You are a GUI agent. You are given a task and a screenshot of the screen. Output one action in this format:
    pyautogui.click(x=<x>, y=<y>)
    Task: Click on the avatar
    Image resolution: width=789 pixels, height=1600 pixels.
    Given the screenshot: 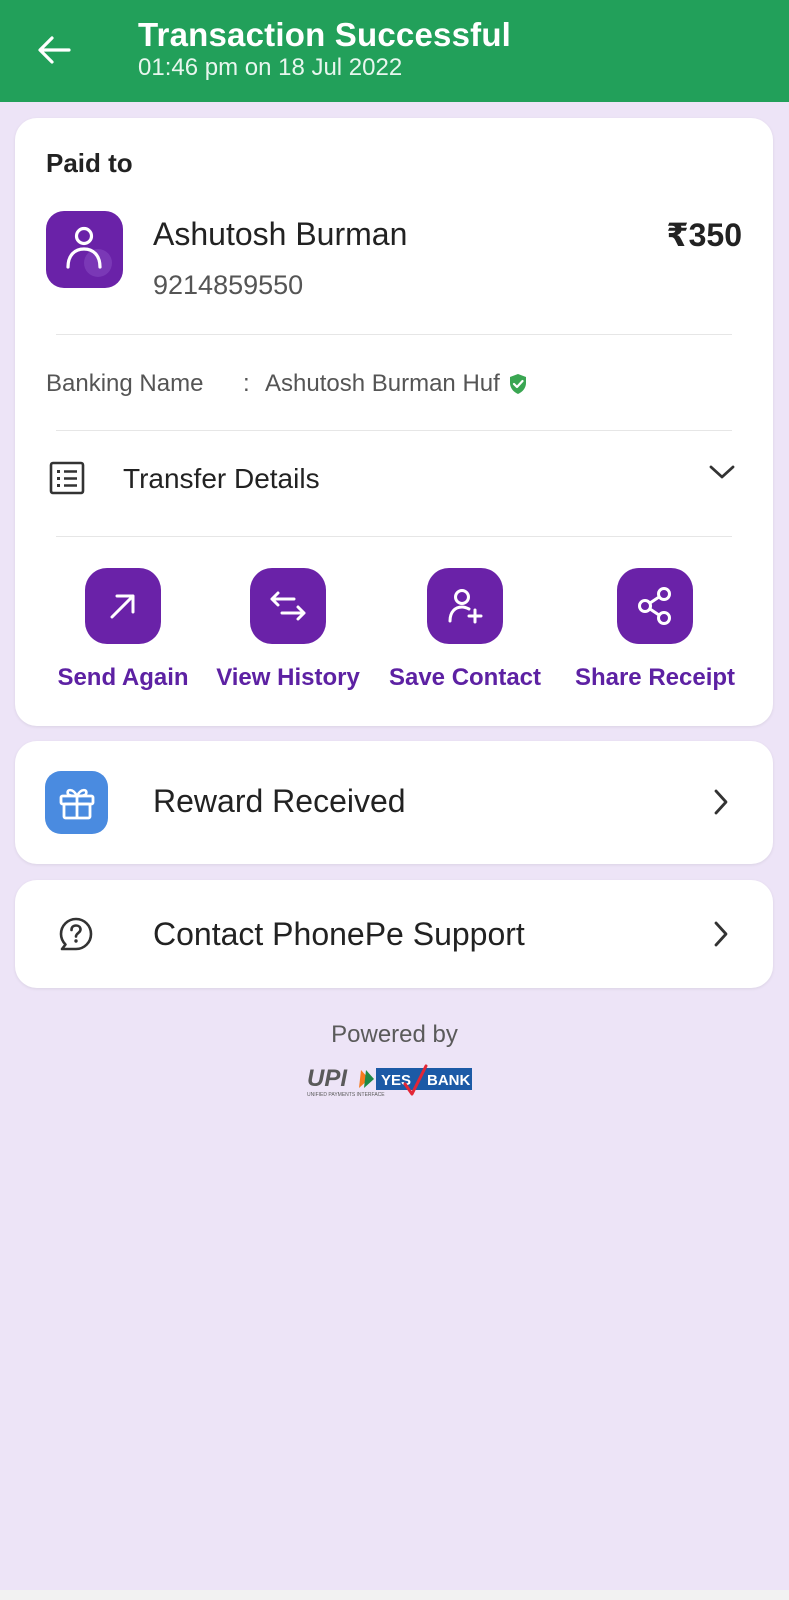 What is the action you would take?
    pyautogui.click(x=84, y=249)
    